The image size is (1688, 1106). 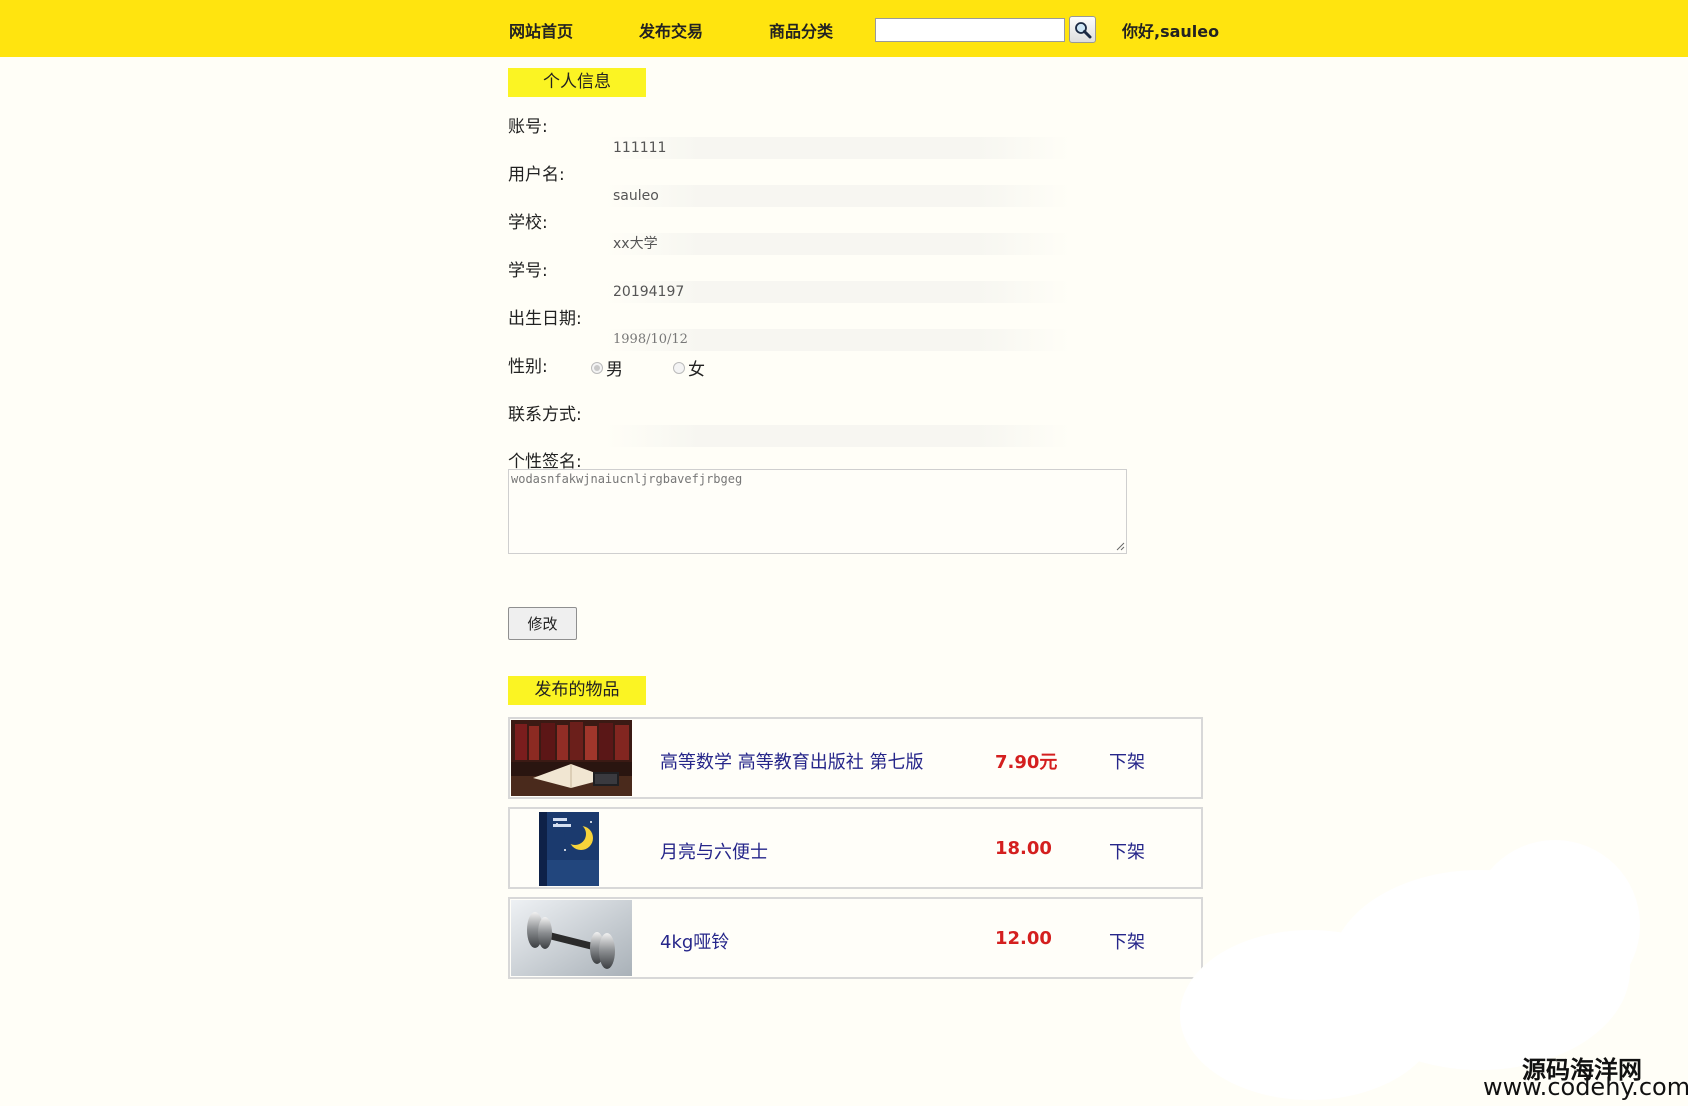 I want to click on gender-radio-female: 女, so click(x=689, y=367).